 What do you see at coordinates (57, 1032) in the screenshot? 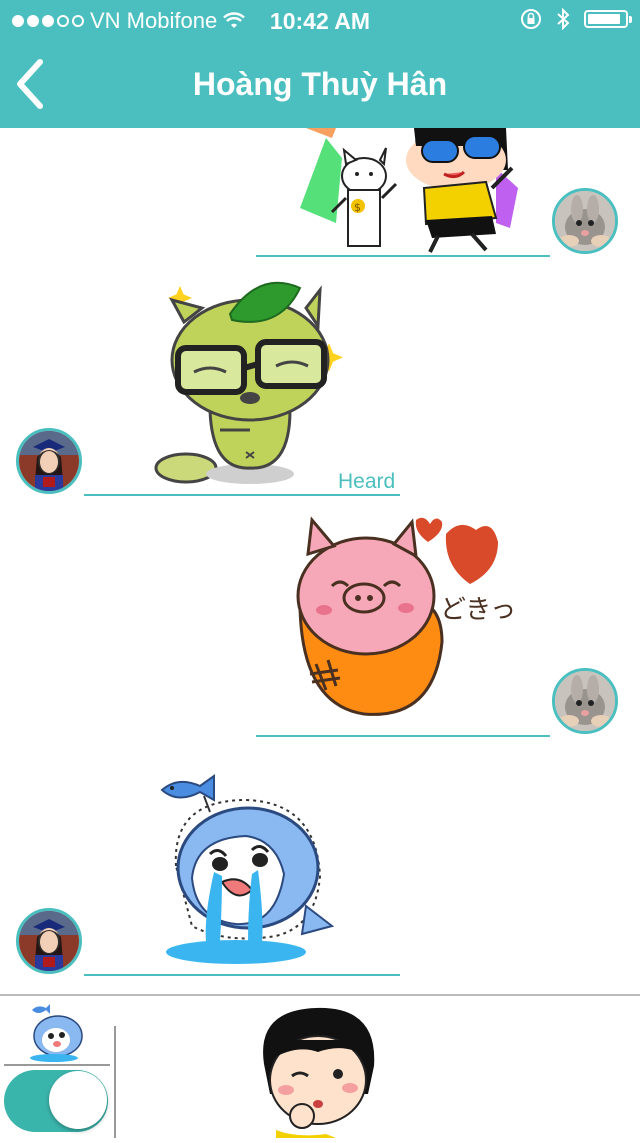
I see `selected-sticker-thumb` at bounding box center [57, 1032].